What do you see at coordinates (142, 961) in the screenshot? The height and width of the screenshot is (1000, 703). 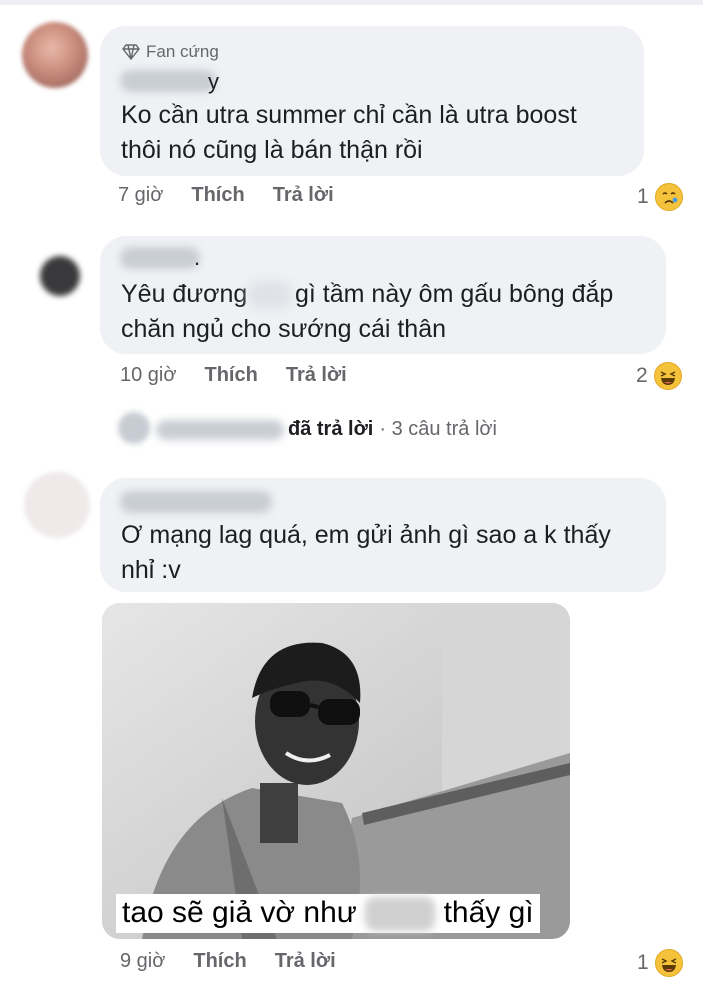 I see `timestamp: 9 giờ` at bounding box center [142, 961].